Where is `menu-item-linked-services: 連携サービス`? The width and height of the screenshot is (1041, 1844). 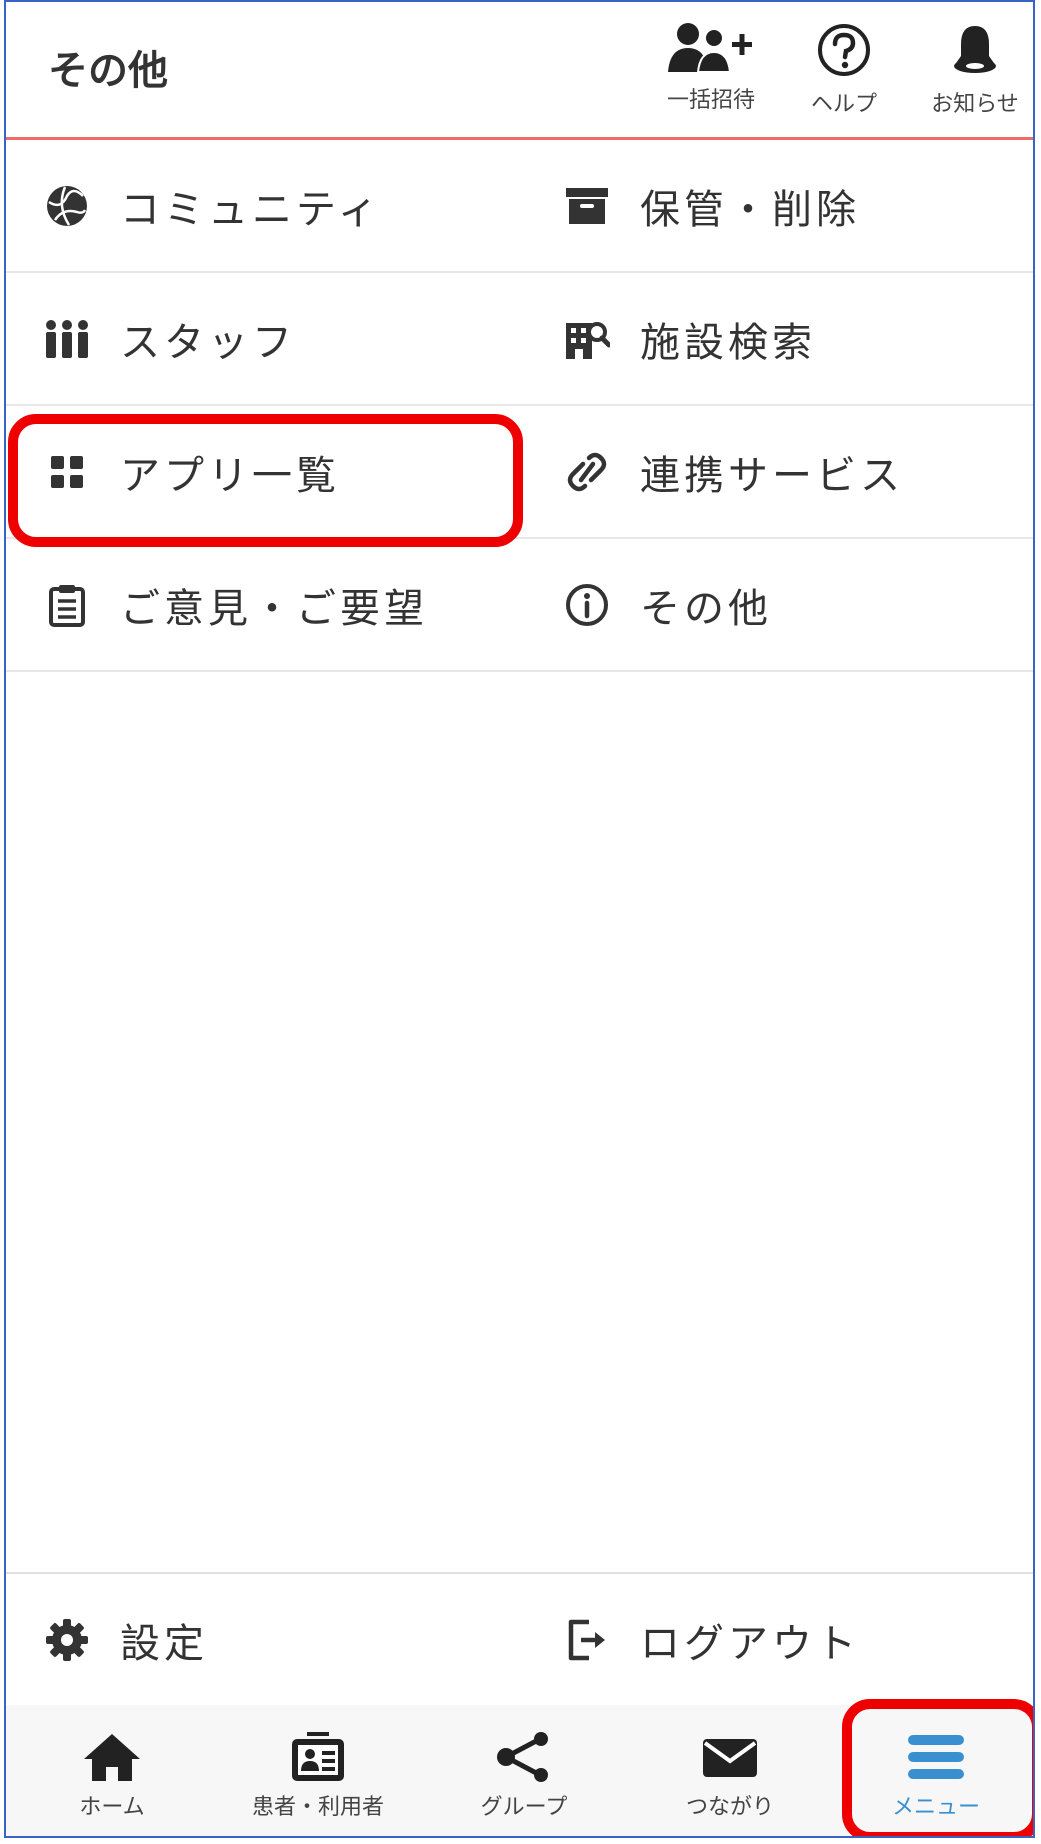 menu-item-linked-services: 連携サービス is located at coordinates (798, 471).